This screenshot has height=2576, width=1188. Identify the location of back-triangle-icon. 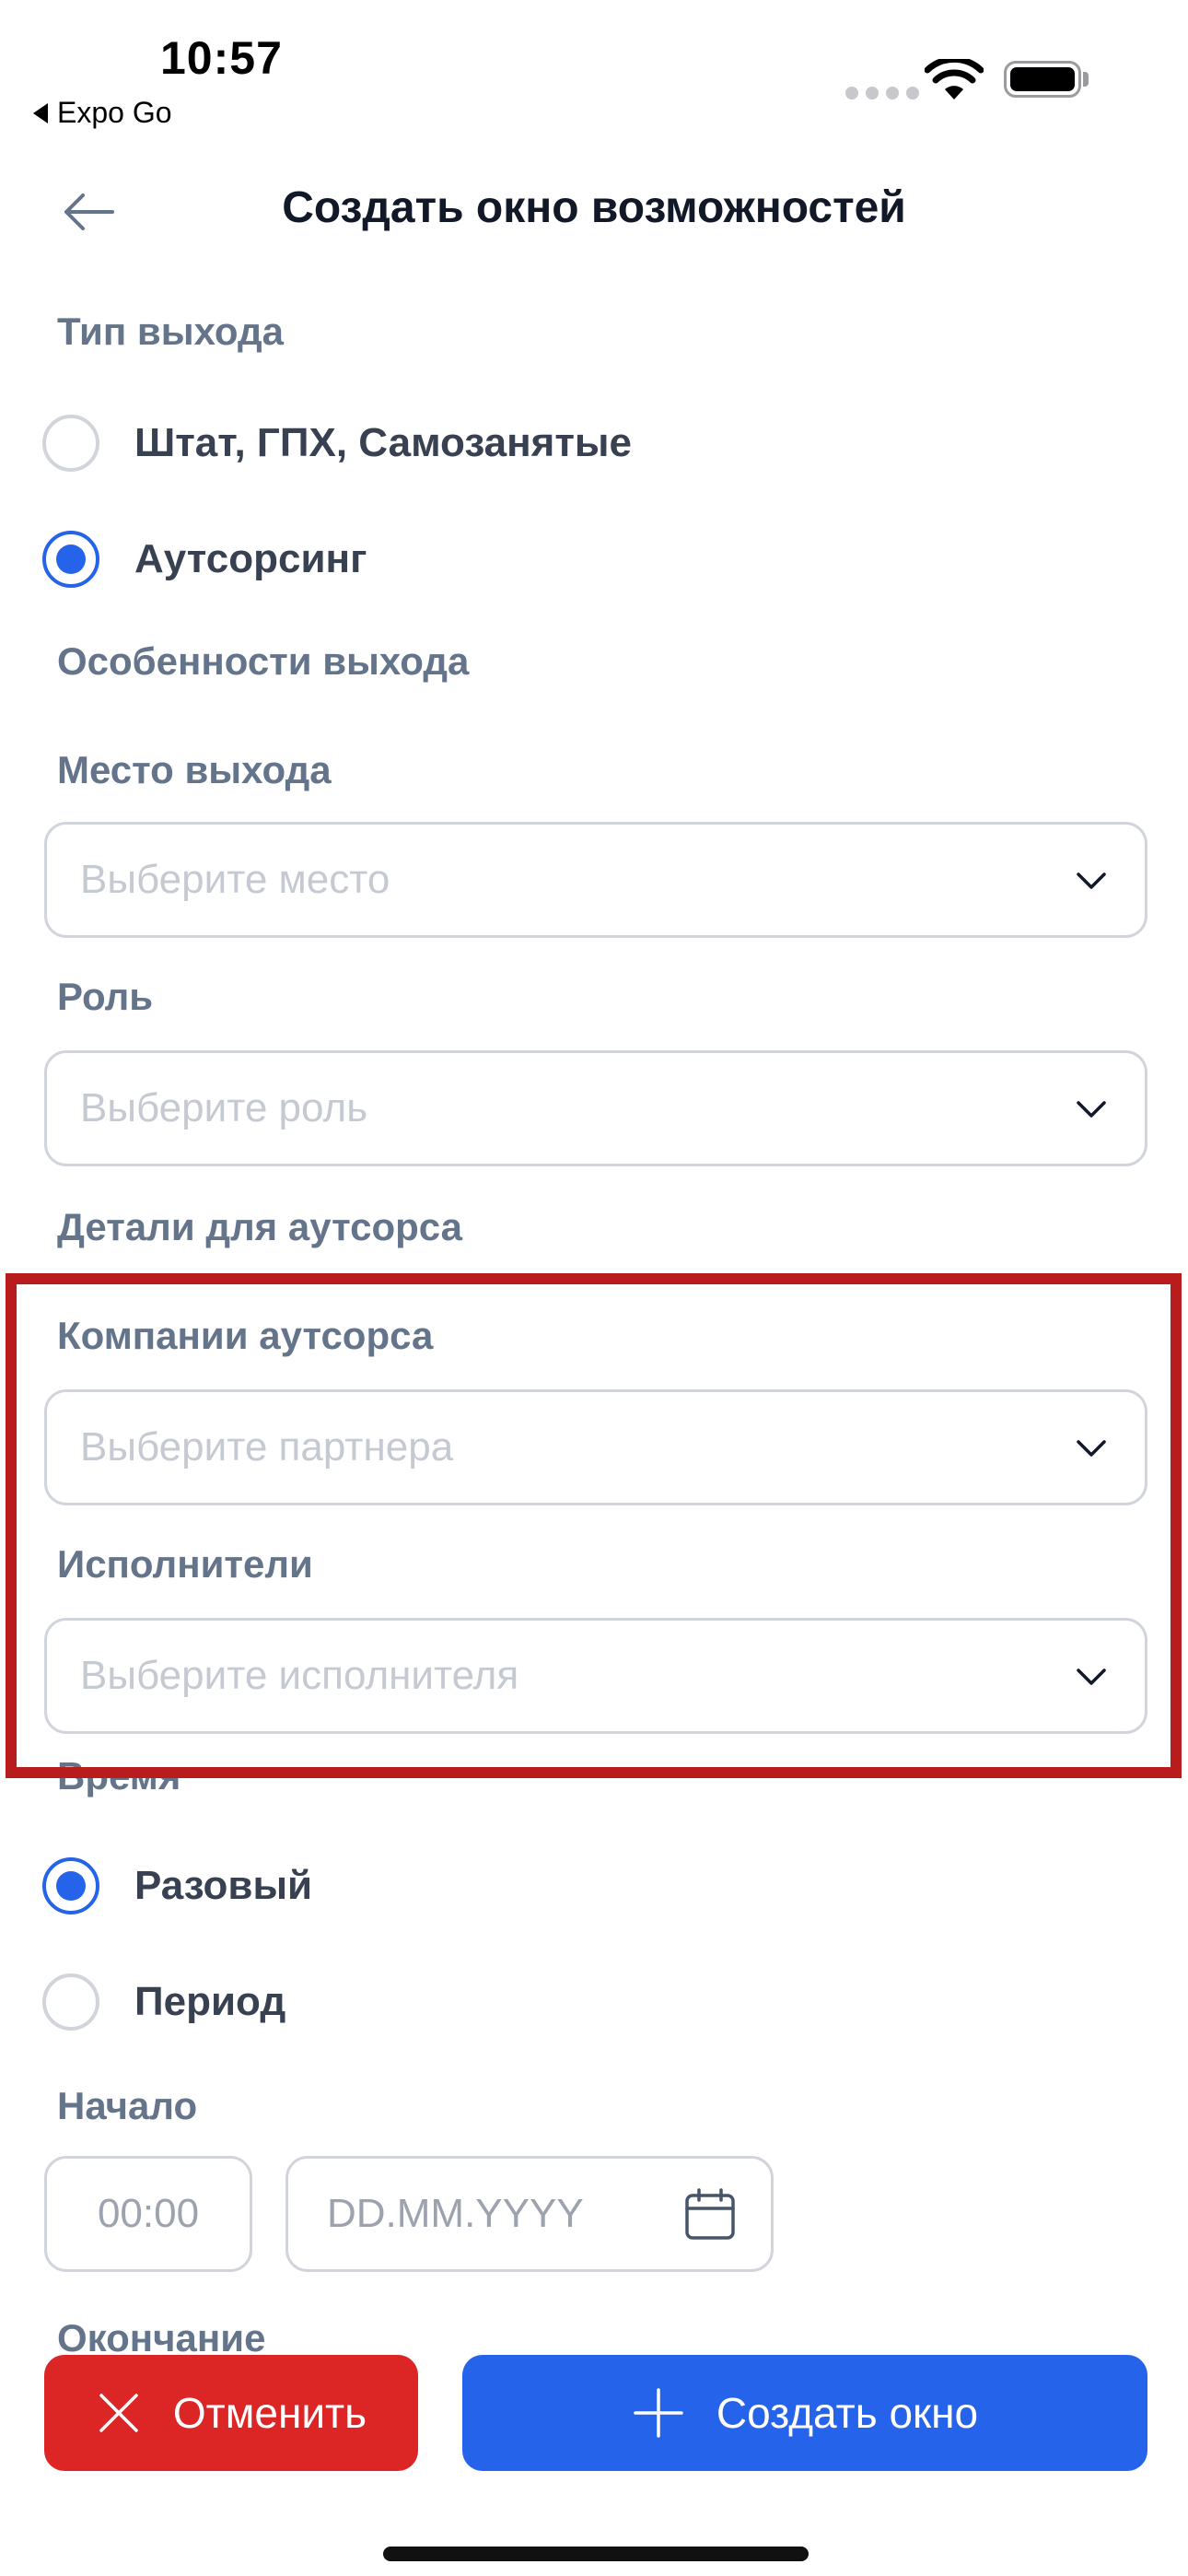
(40, 112).